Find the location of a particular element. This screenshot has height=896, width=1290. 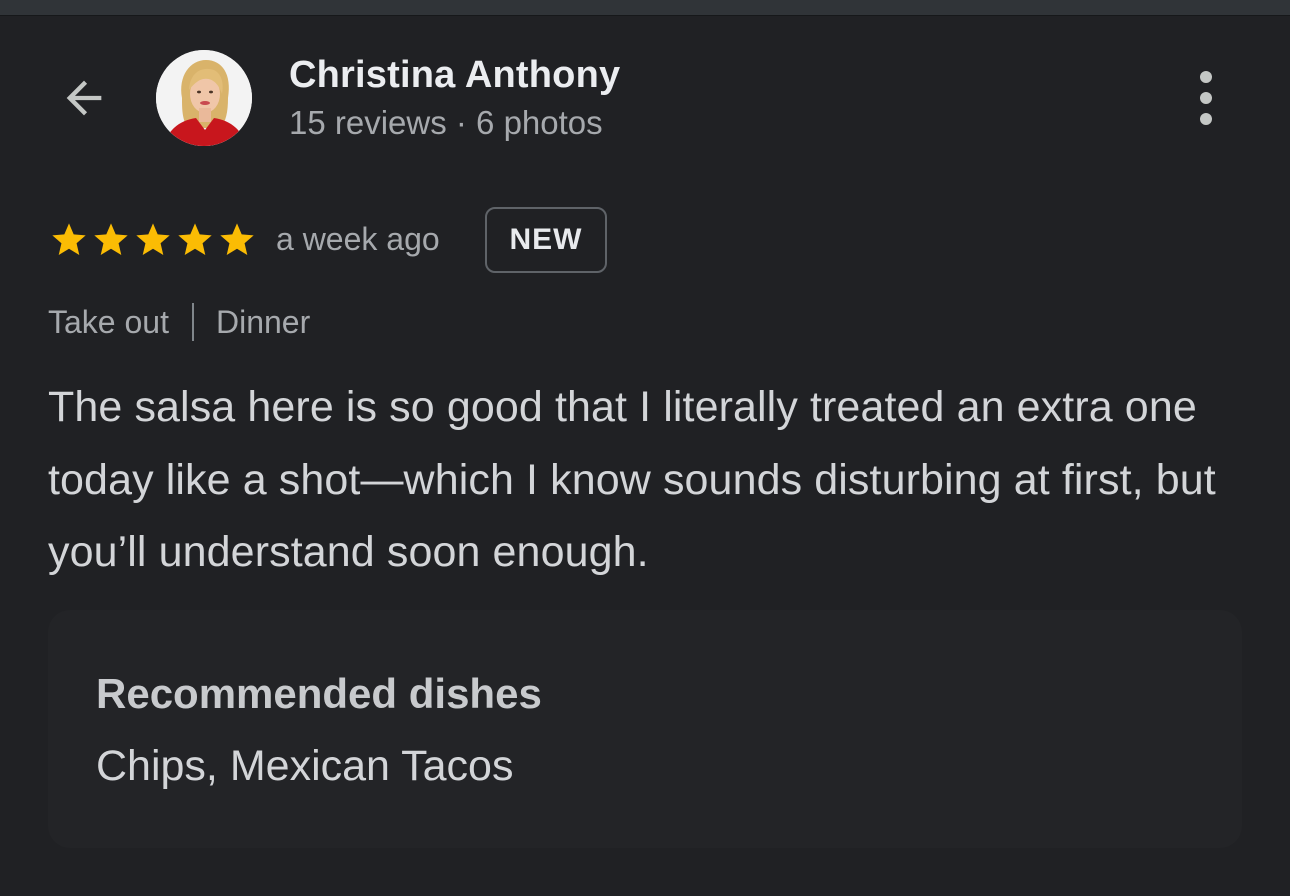

rating-row: a week ago NEW is located at coordinates (398, 240).